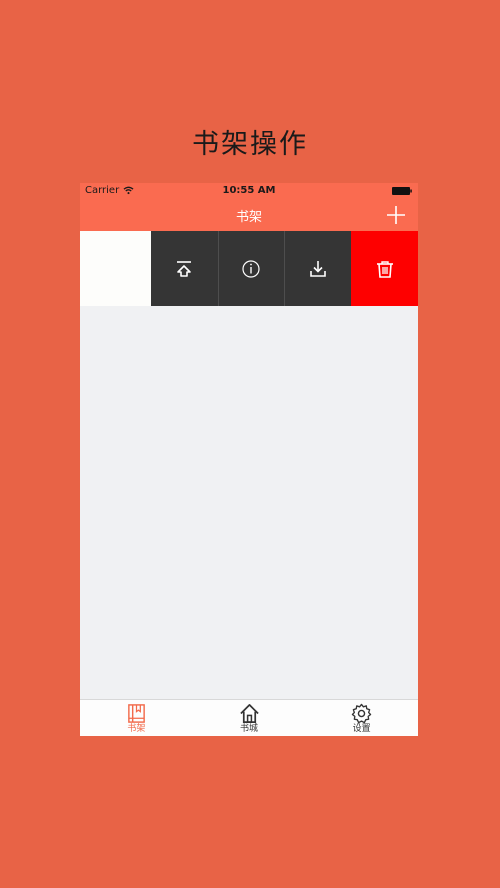 This screenshot has height=888, width=500. I want to click on trash-icon, so click(384, 269).